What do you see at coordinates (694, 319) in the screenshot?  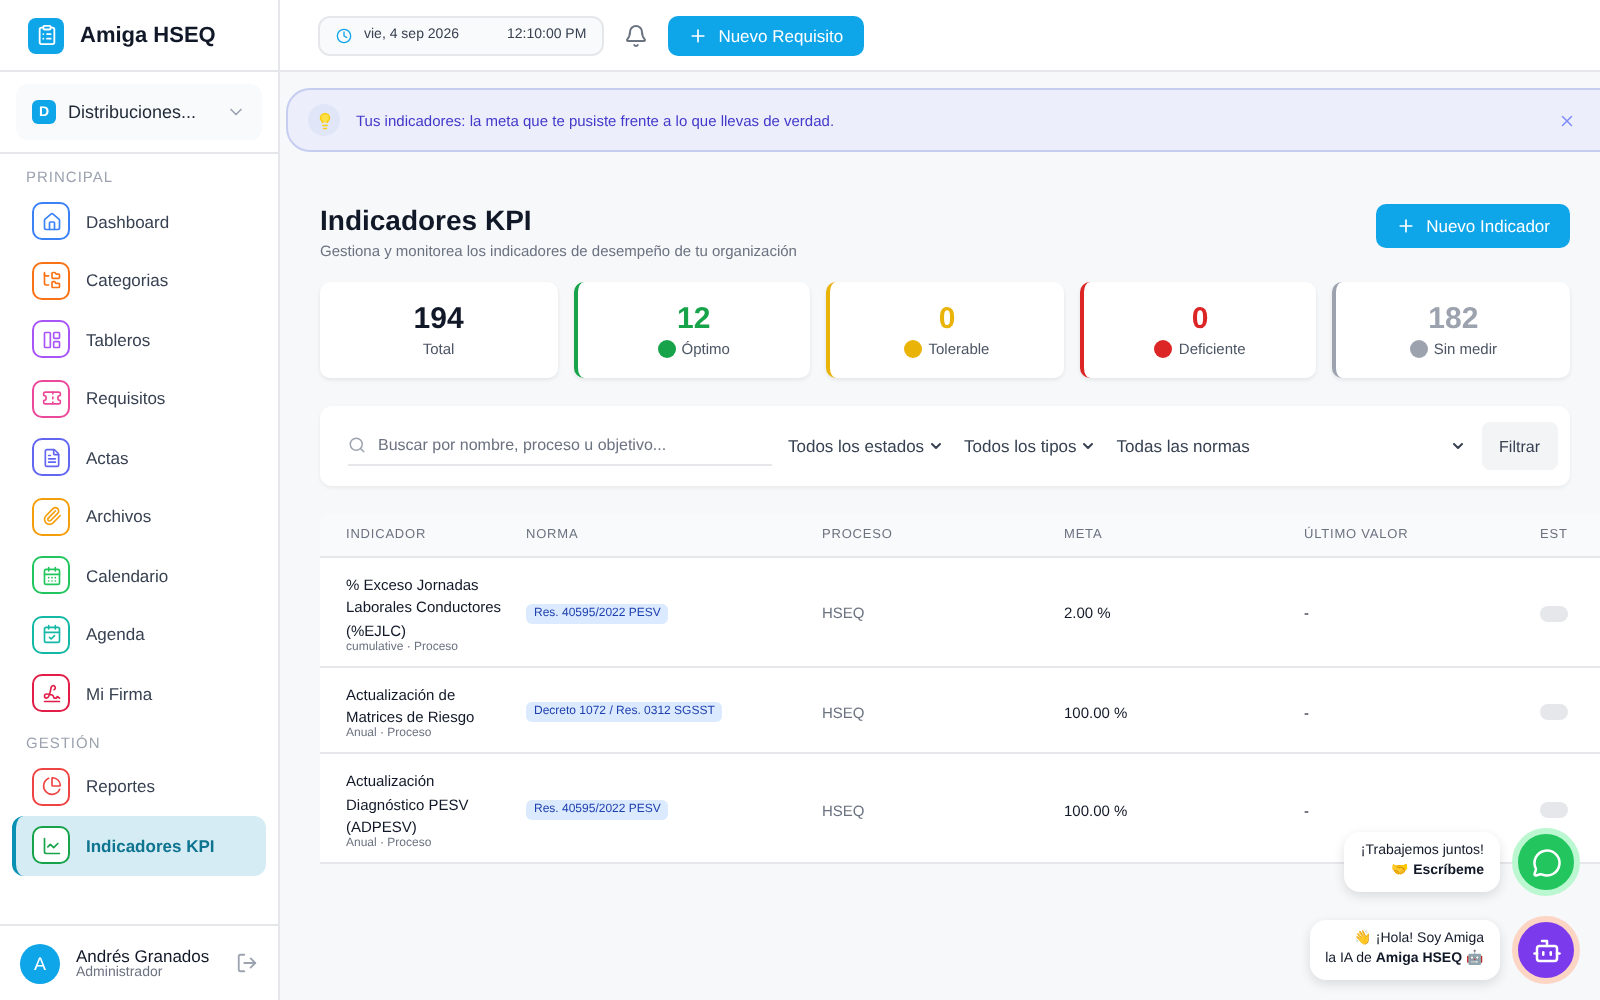 I see `stat-value: 12` at bounding box center [694, 319].